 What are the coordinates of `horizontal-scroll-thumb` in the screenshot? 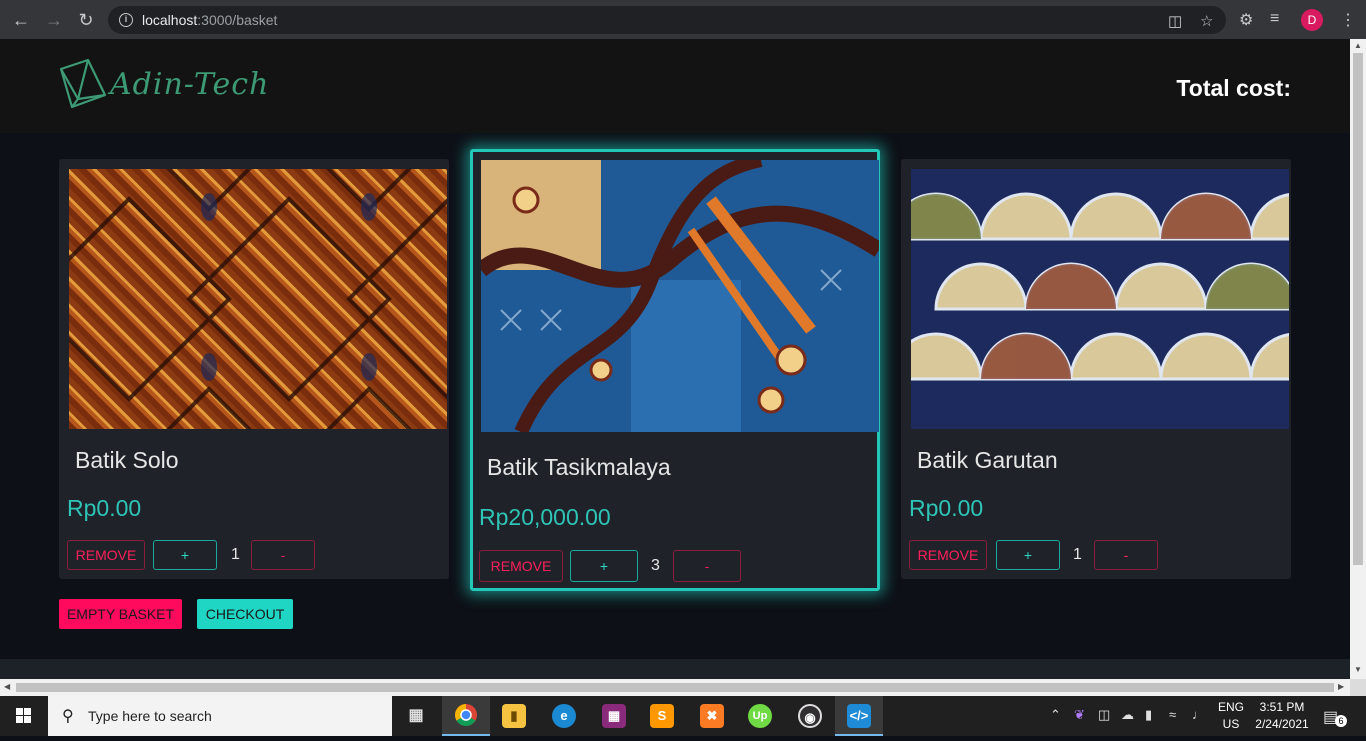 It's located at (675, 687).